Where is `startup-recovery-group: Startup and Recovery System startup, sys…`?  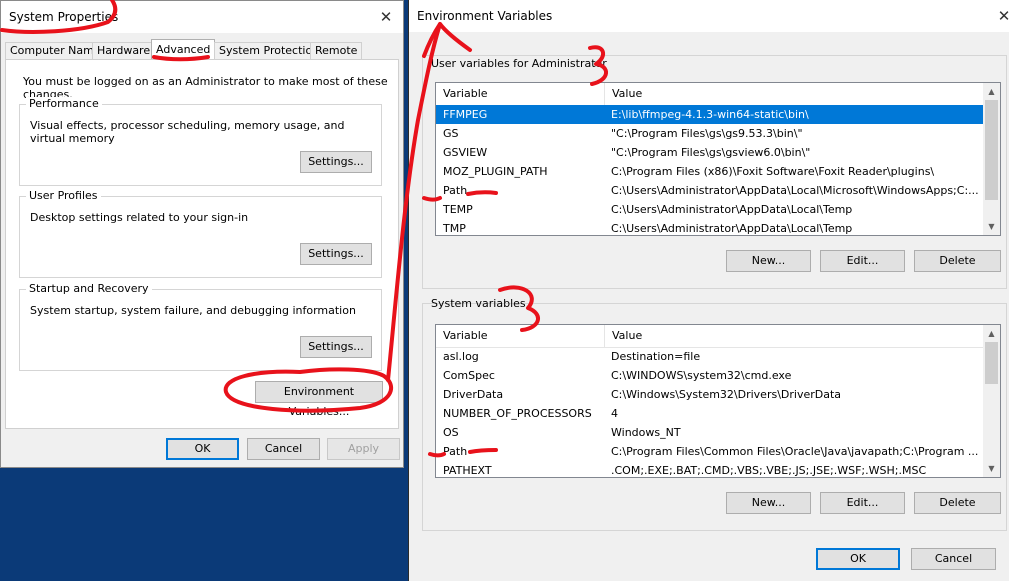 startup-recovery-group: Startup and Recovery System startup, sys… is located at coordinates (200, 326).